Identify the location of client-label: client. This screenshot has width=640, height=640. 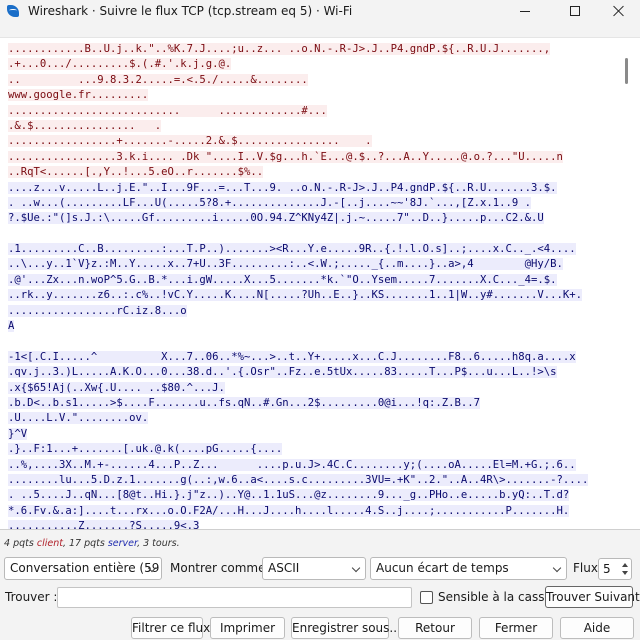
(49, 543).